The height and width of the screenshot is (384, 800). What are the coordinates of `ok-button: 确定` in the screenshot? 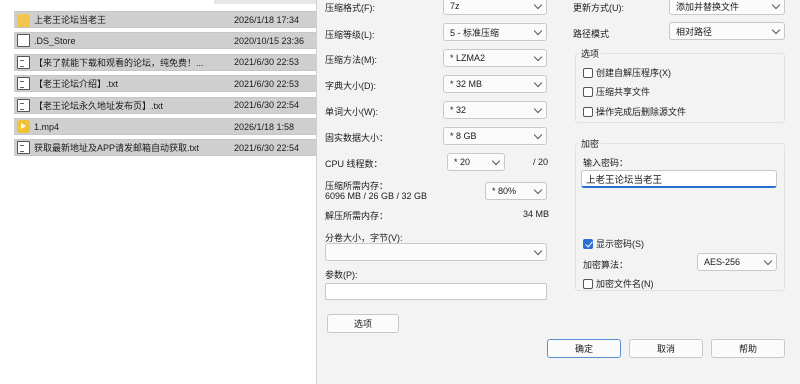 It's located at (584, 348).